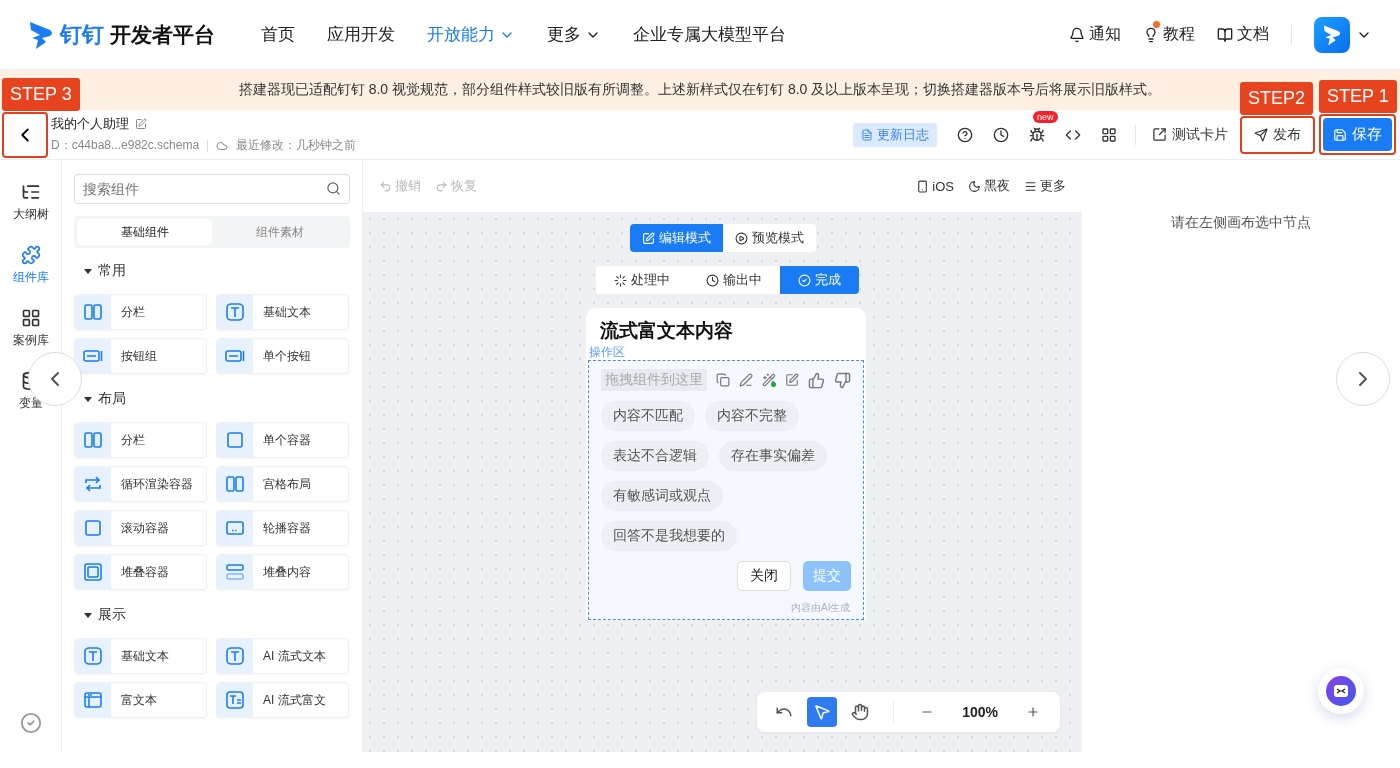  Describe the element at coordinates (1037, 134) in the screenshot. I see `bug-icon` at that location.